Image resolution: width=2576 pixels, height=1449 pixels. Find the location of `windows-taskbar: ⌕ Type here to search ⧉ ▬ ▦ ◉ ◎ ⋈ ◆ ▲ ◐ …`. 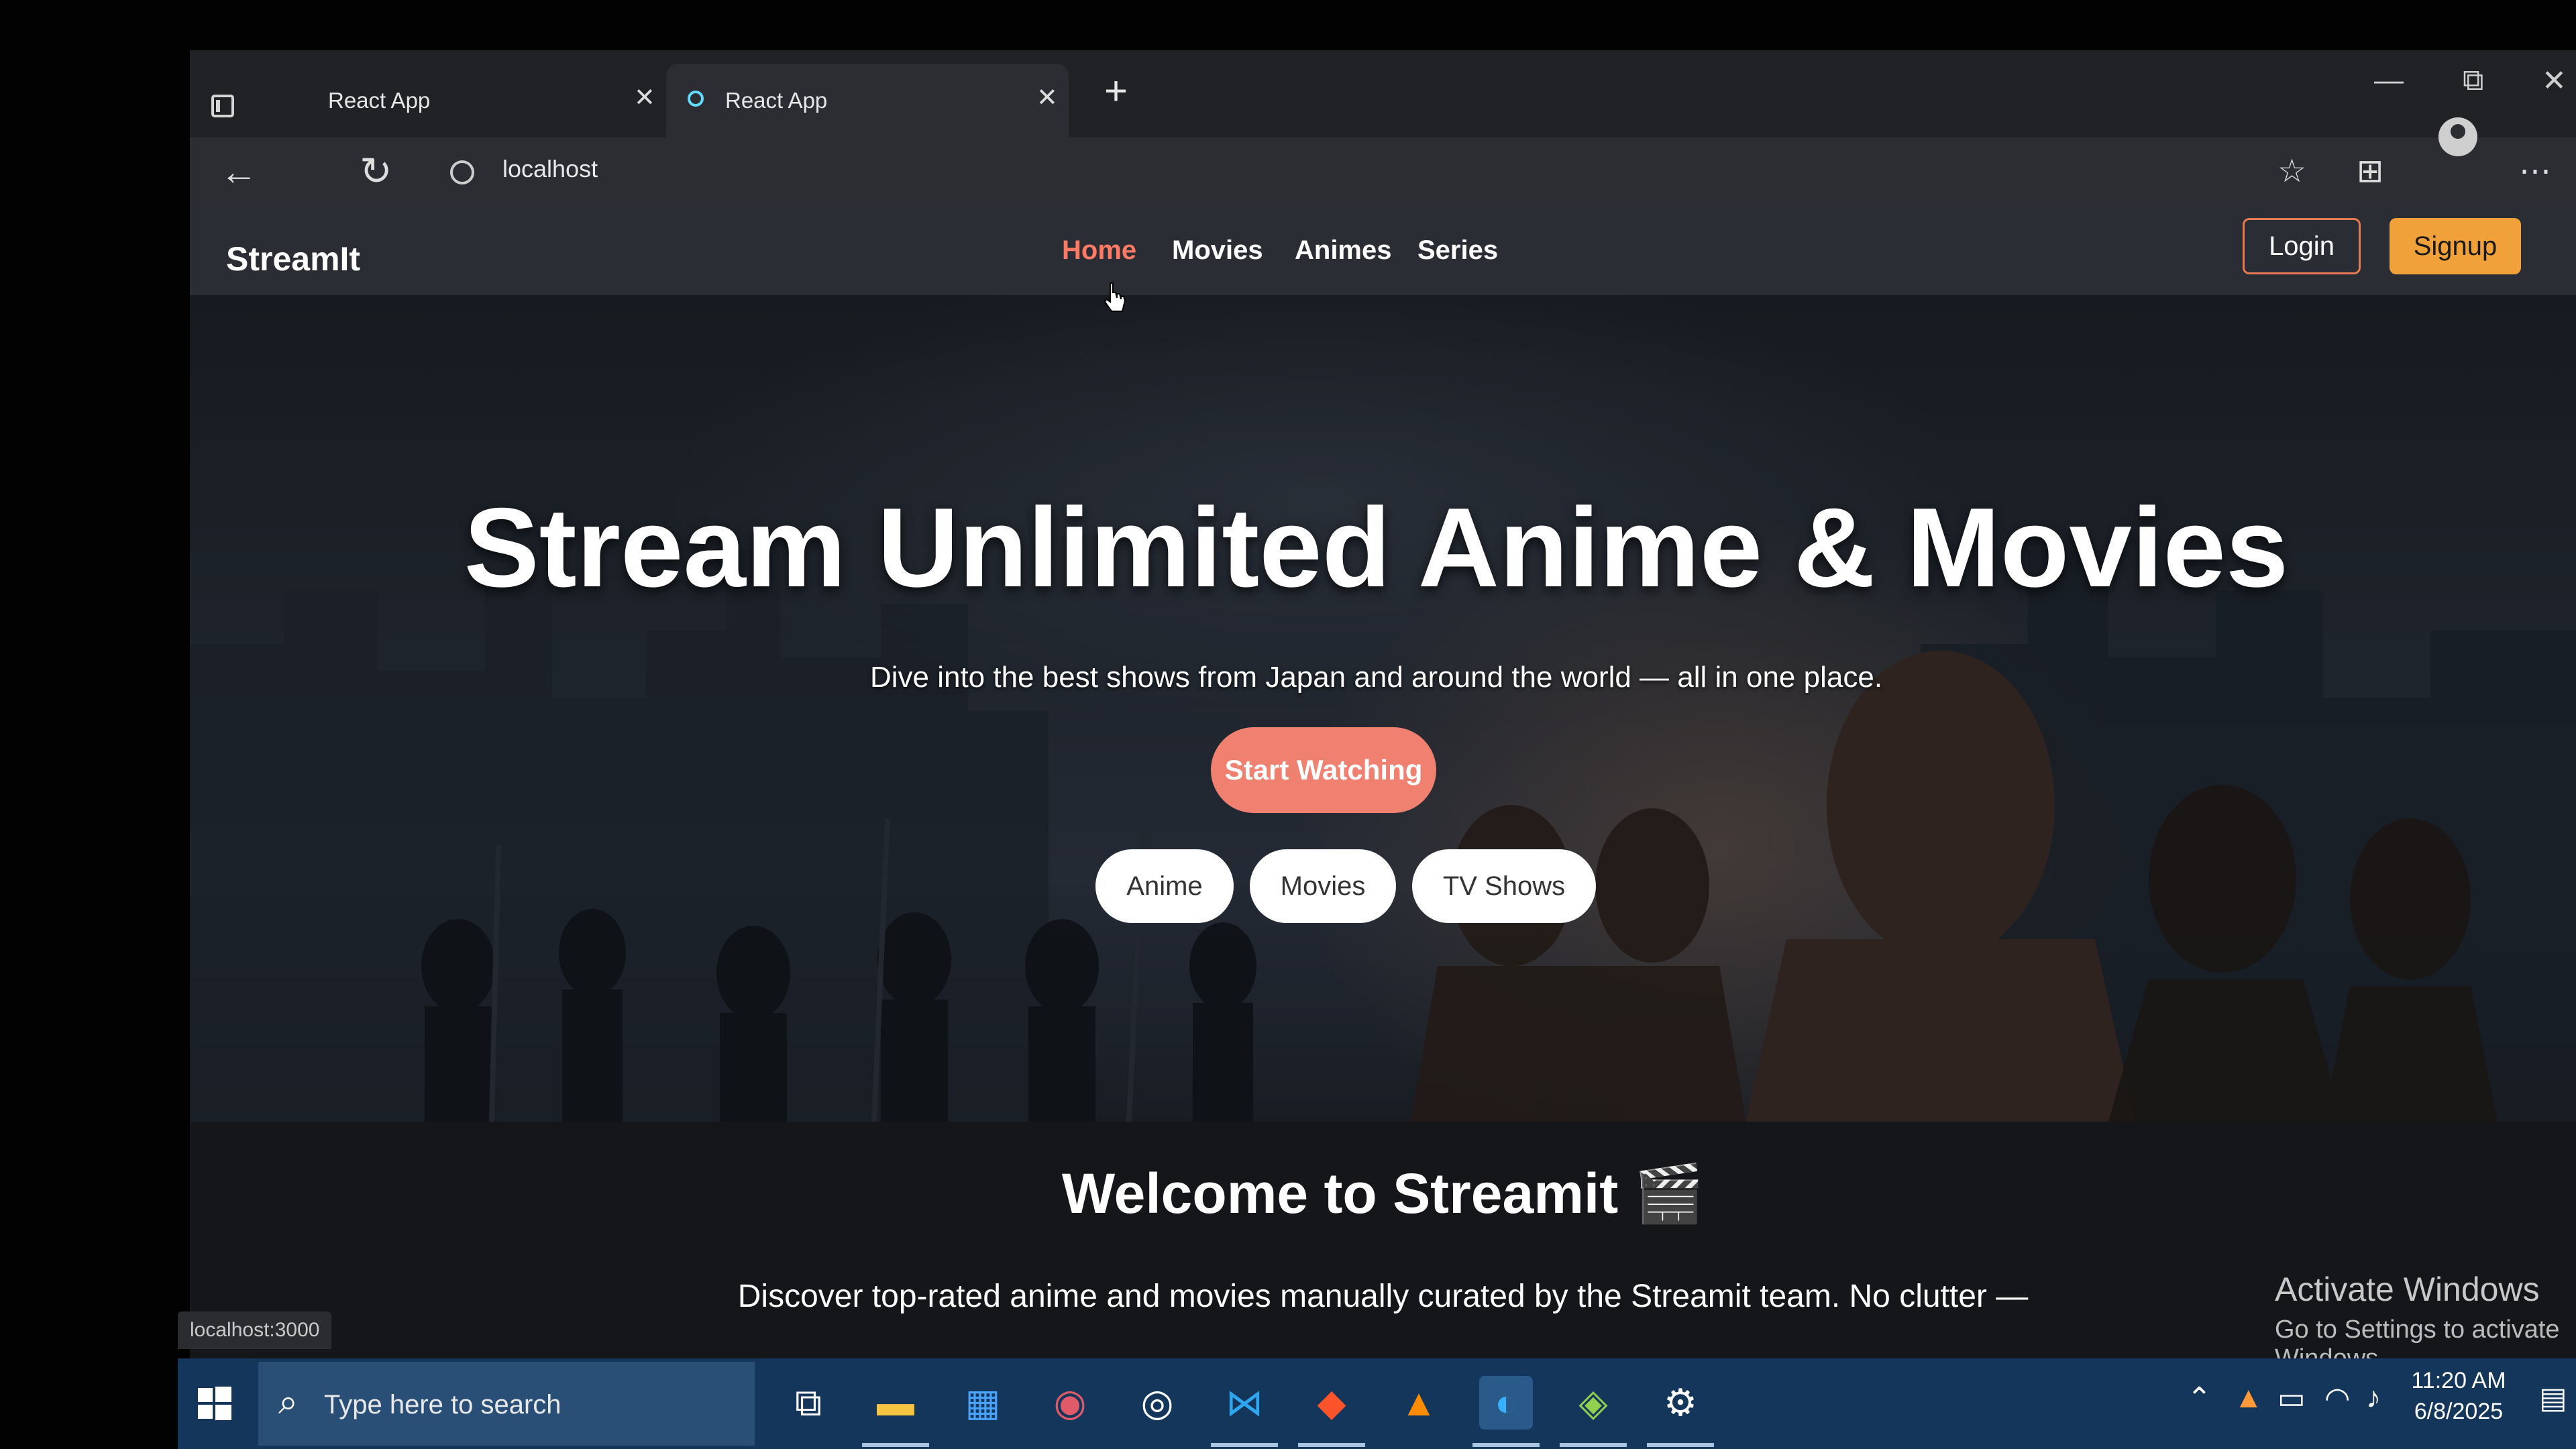

windows-taskbar: ⌕ Type here to search ⧉ ▬ ▦ ◉ ◎ ⋈ ◆ ▲ ◐ … is located at coordinates (1377, 1403).